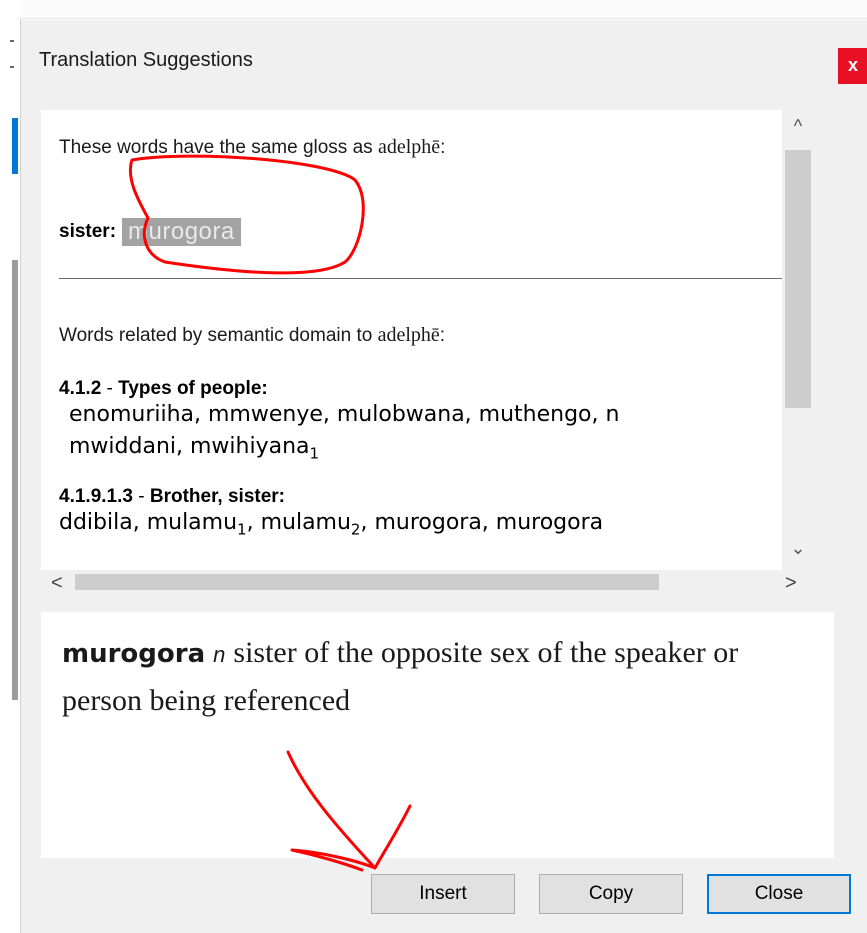 This screenshot has height=933, width=867. What do you see at coordinates (193, 388) in the screenshot?
I see `domain-title: Types of people:` at bounding box center [193, 388].